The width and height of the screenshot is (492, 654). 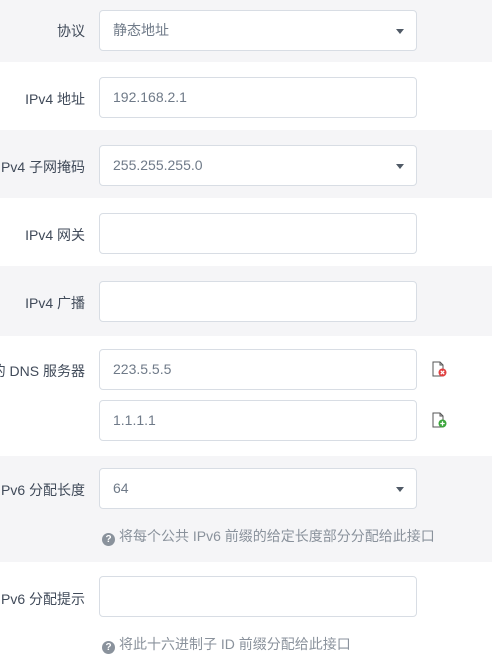 I want to click on ipv4-gateway-row: IPv4 网关, so click(x=246, y=232).